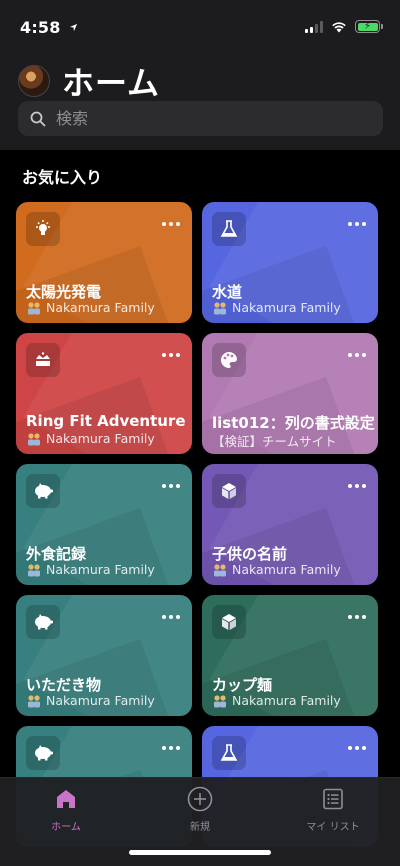  Describe the element at coordinates (227, 292) in the screenshot. I see `card-title: 水道` at that location.